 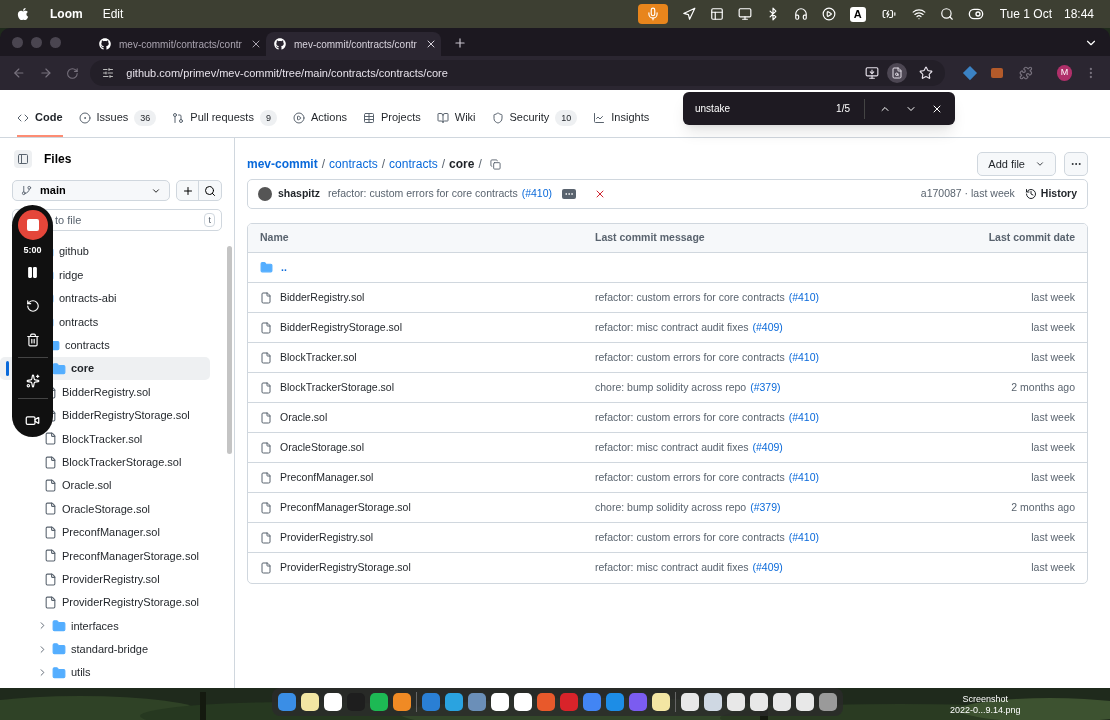 I want to click on repo-tab: Actions, so click(x=319, y=118).